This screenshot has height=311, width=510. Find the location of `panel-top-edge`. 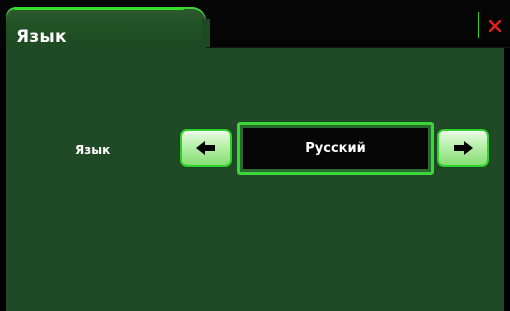

panel-top-edge is located at coordinates (358, 47).